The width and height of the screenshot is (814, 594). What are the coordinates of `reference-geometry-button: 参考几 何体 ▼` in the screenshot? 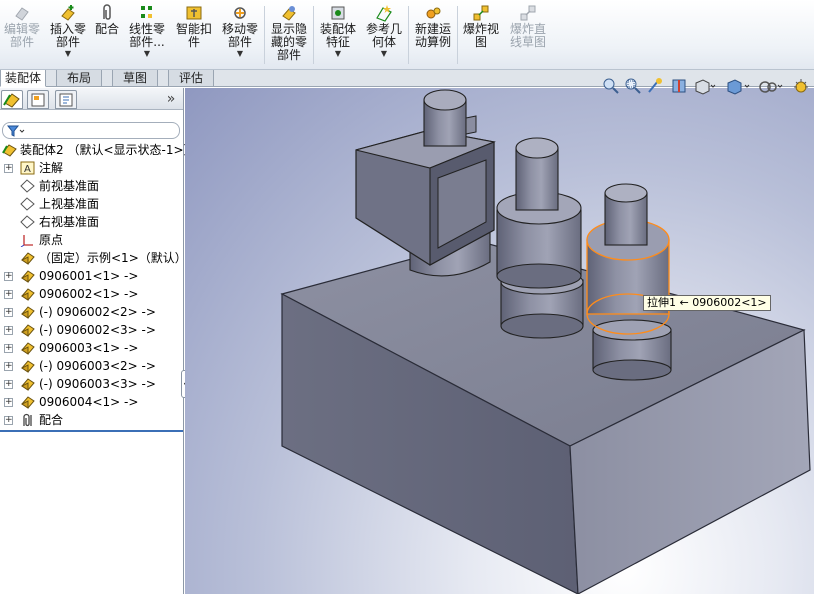 It's located at (384, 35).